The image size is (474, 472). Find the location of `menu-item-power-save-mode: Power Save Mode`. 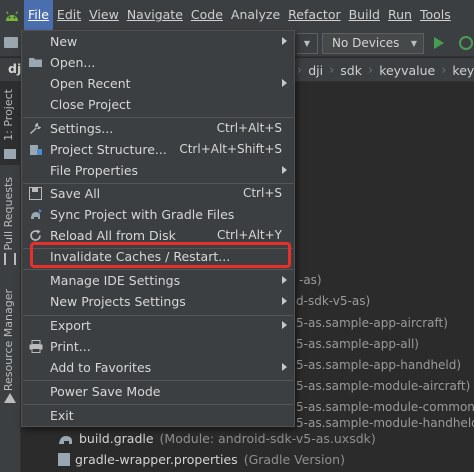

menu-item-power-save-mode: Power Save Mode is located at coordinates (158, 391).